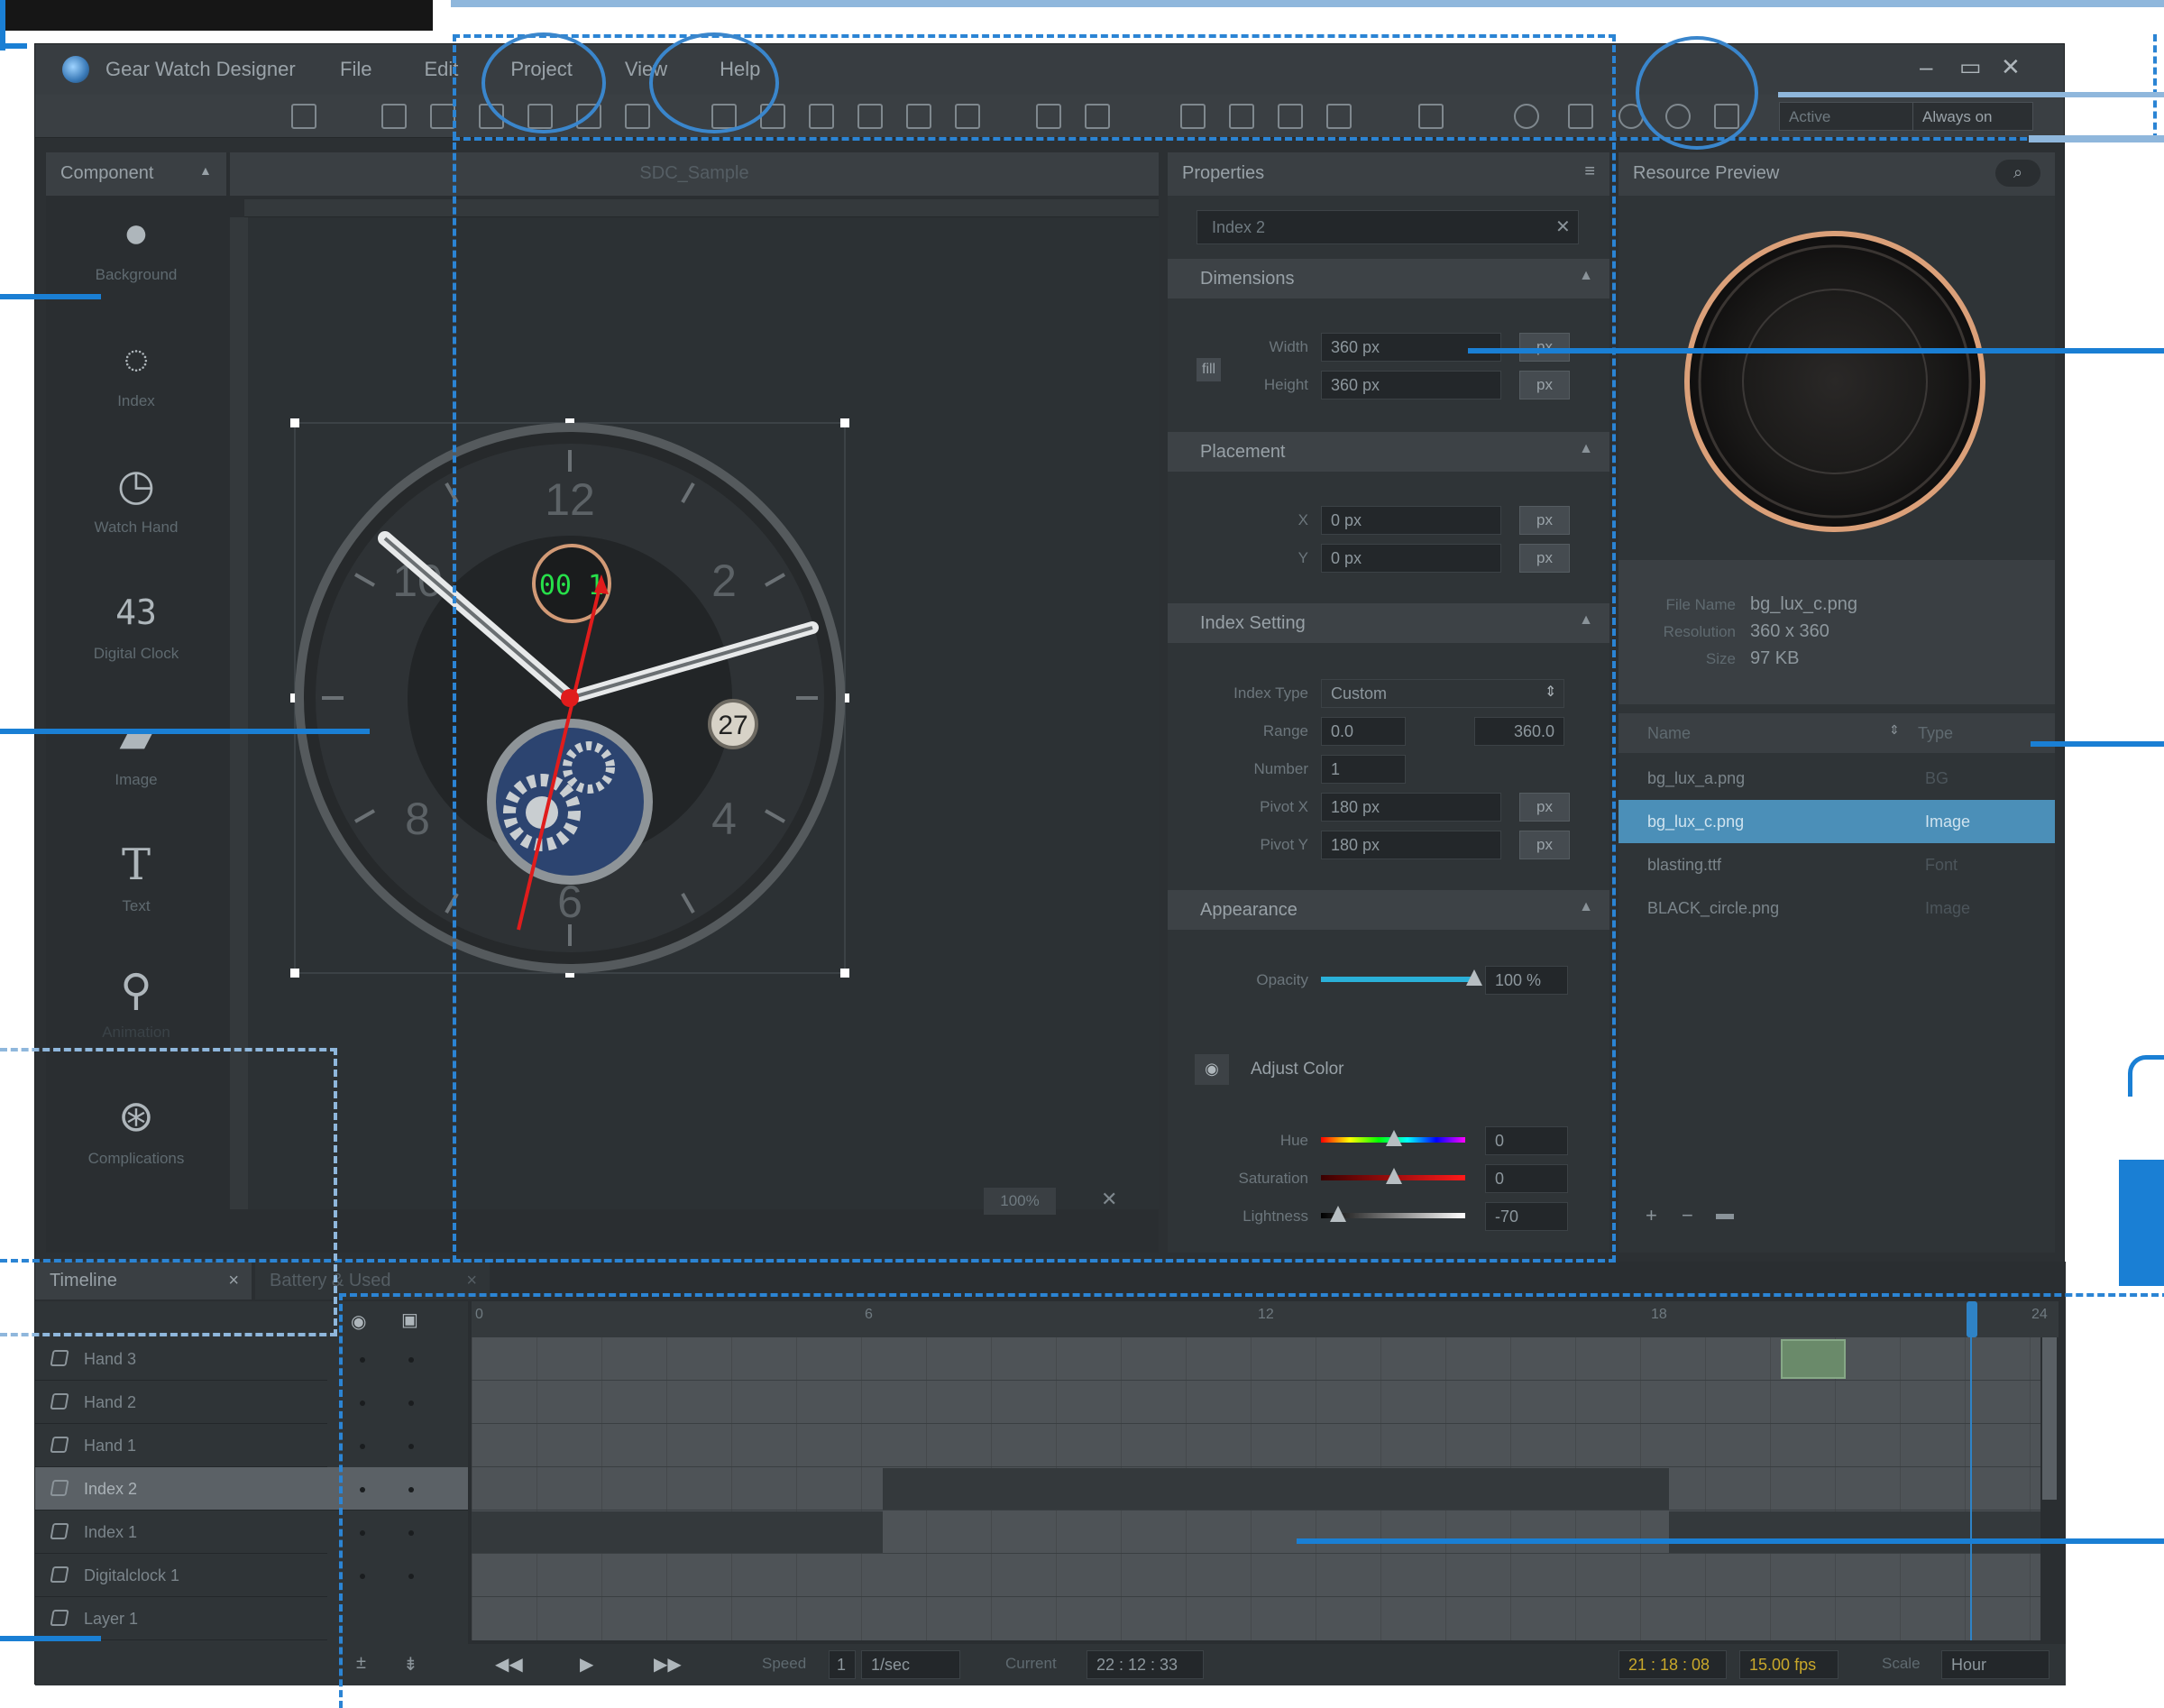 This screenshot has width=2164, height=1708. Describe the element at coordinates (111, 1619) in the screenshot. I see `layer-name: Layer 1` at that location.